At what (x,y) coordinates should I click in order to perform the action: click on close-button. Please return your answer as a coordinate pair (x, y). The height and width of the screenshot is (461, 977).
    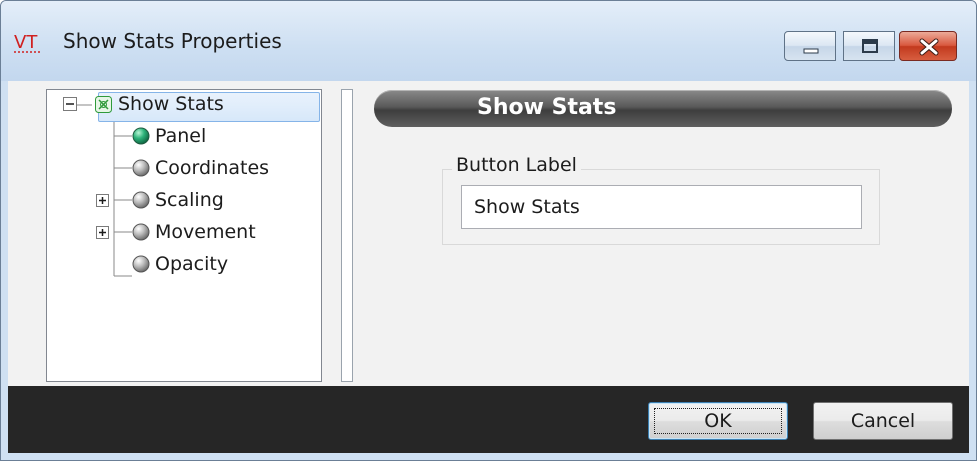
    Looking at the image, I should click on (928, 46).